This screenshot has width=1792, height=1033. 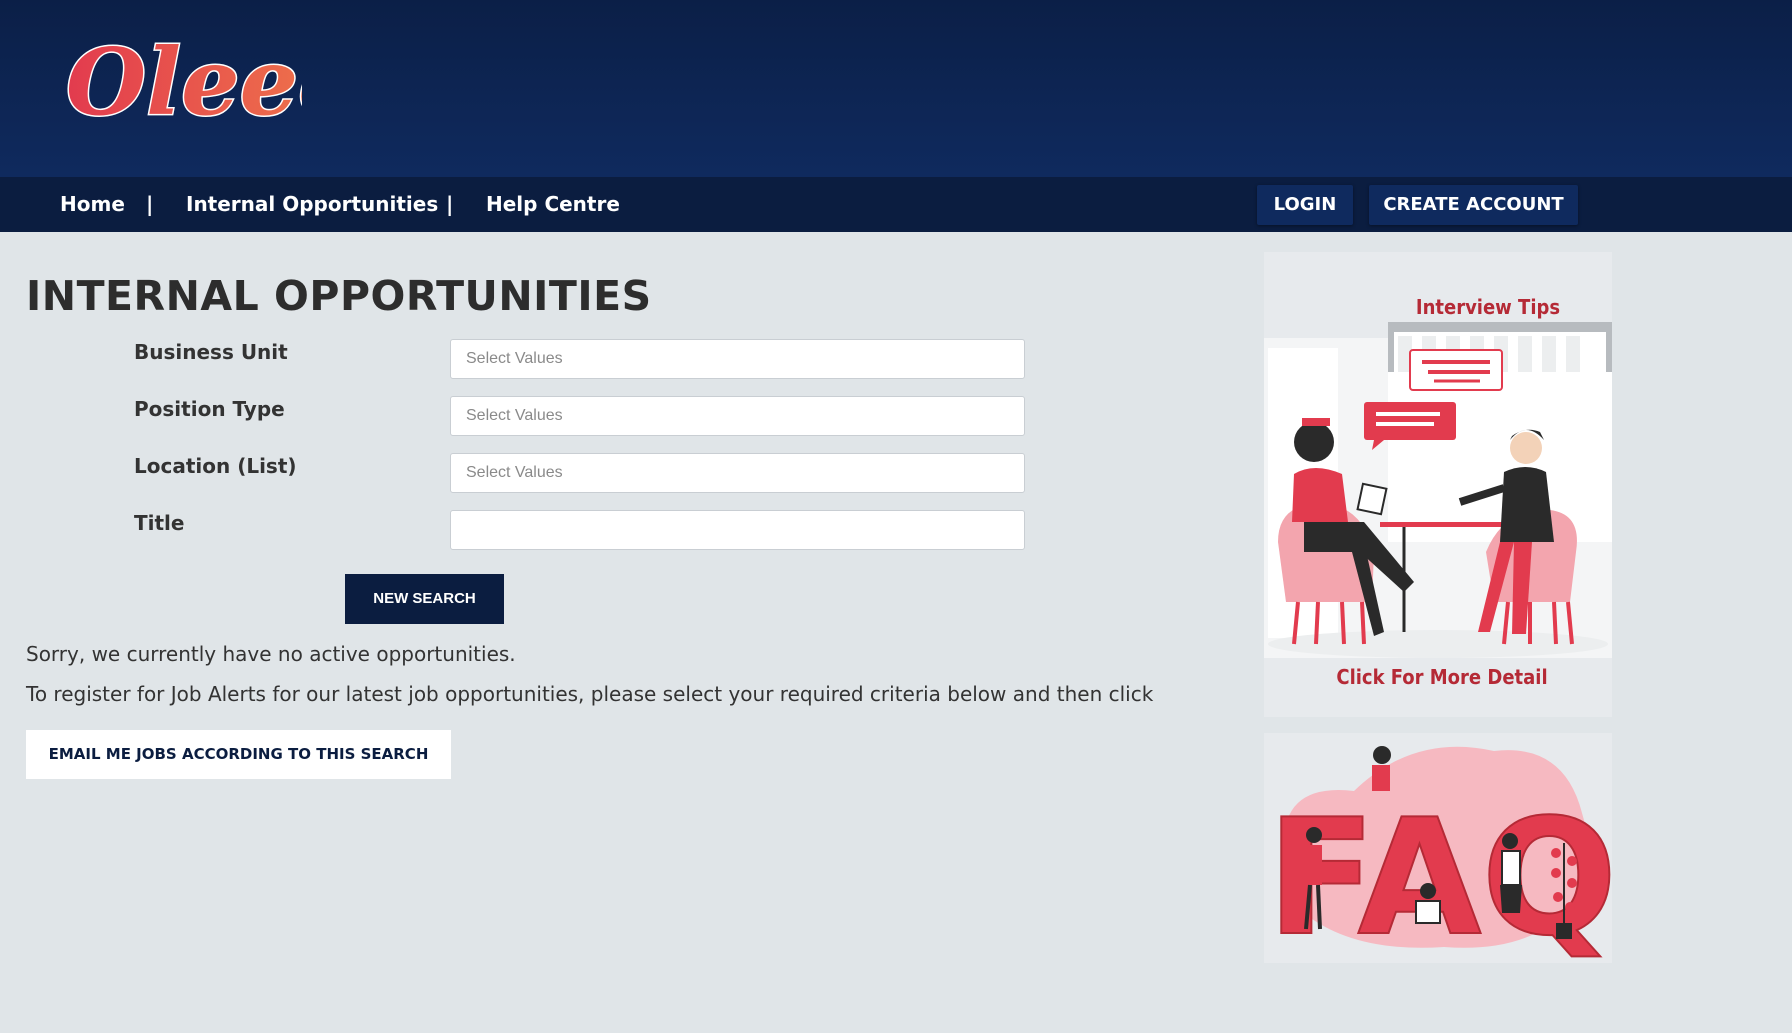 What do you see at coordinates (238, 754) in the screenshot?
I see `email-jobs-button: EMAIL ME JOBS ACCORDING TO THIS SEARCH` at bounding box center [238, 754].